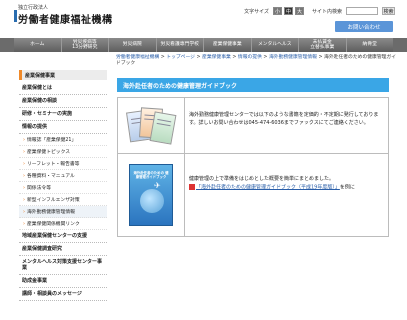 This screenshot has width=407, height=320. I want to click on sidebar-subitem-label: 各種資料・マニュアル, so click(51, 176).